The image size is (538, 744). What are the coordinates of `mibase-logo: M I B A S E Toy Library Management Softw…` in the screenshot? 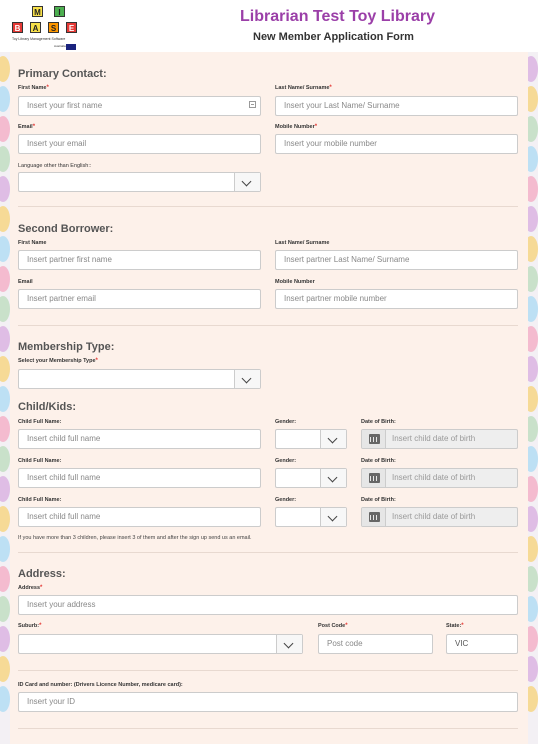 It's located at (45, 27).